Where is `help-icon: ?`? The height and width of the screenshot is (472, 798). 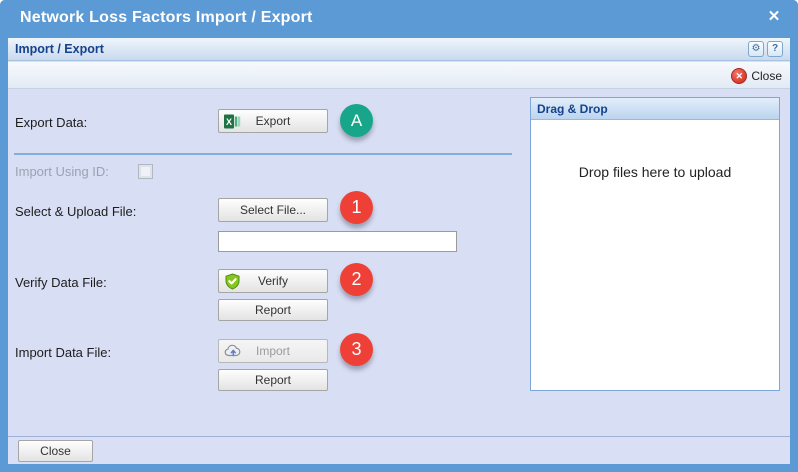 help-icon: ? is located at coordinates (775, 49).